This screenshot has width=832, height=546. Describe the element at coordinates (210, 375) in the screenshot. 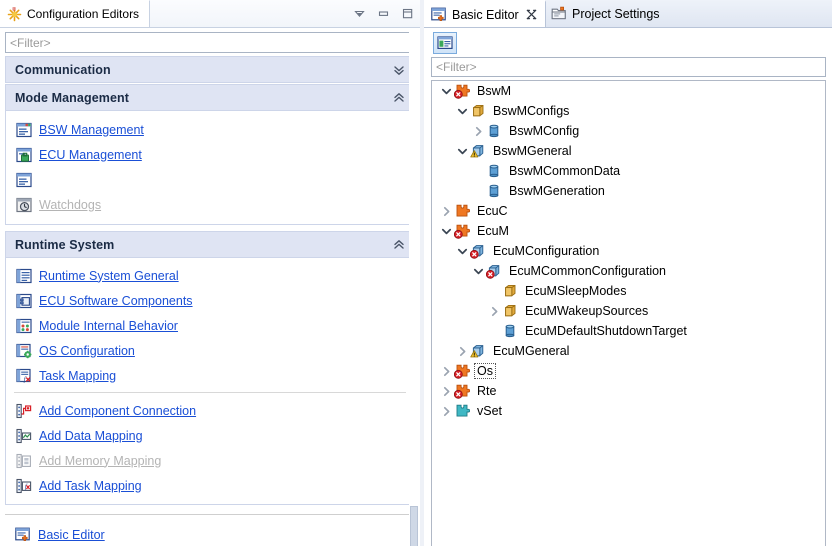

I see `command-task-mapping: f Task Mapping` at that location.